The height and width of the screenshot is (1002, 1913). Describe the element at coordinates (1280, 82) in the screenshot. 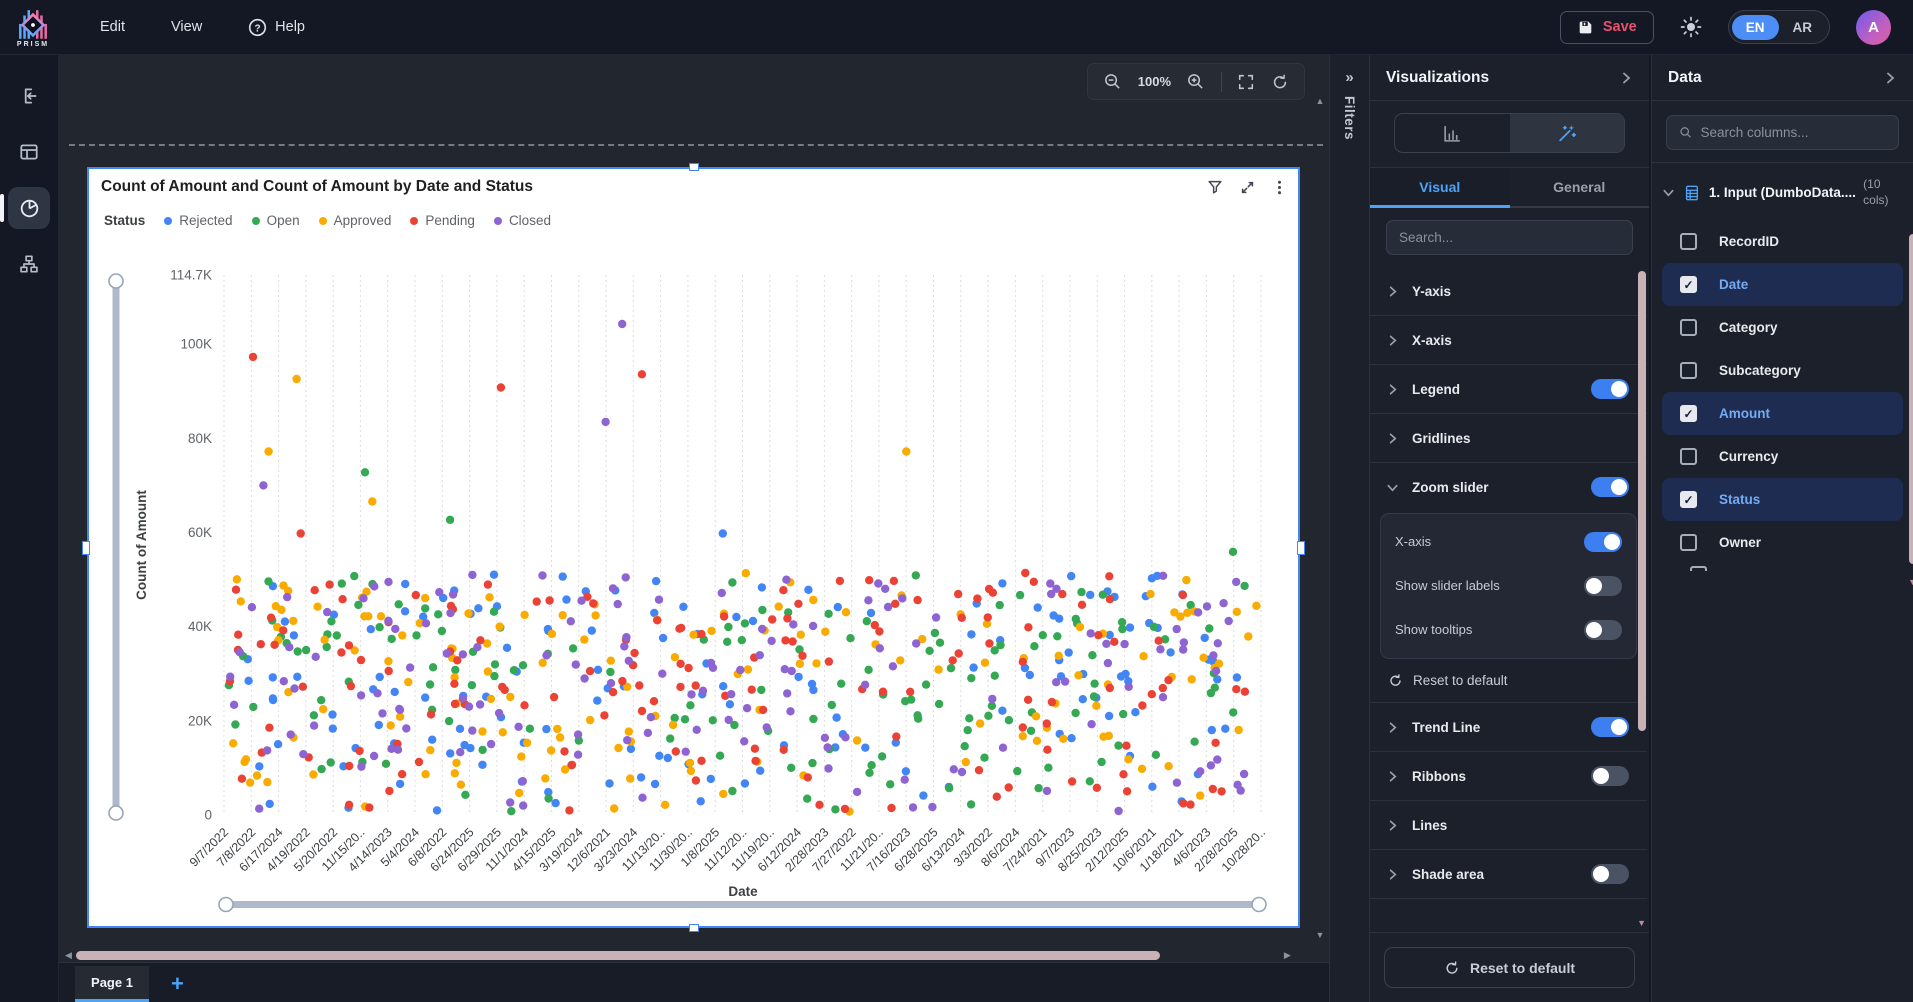

I see `reset-view-icon` at that location.